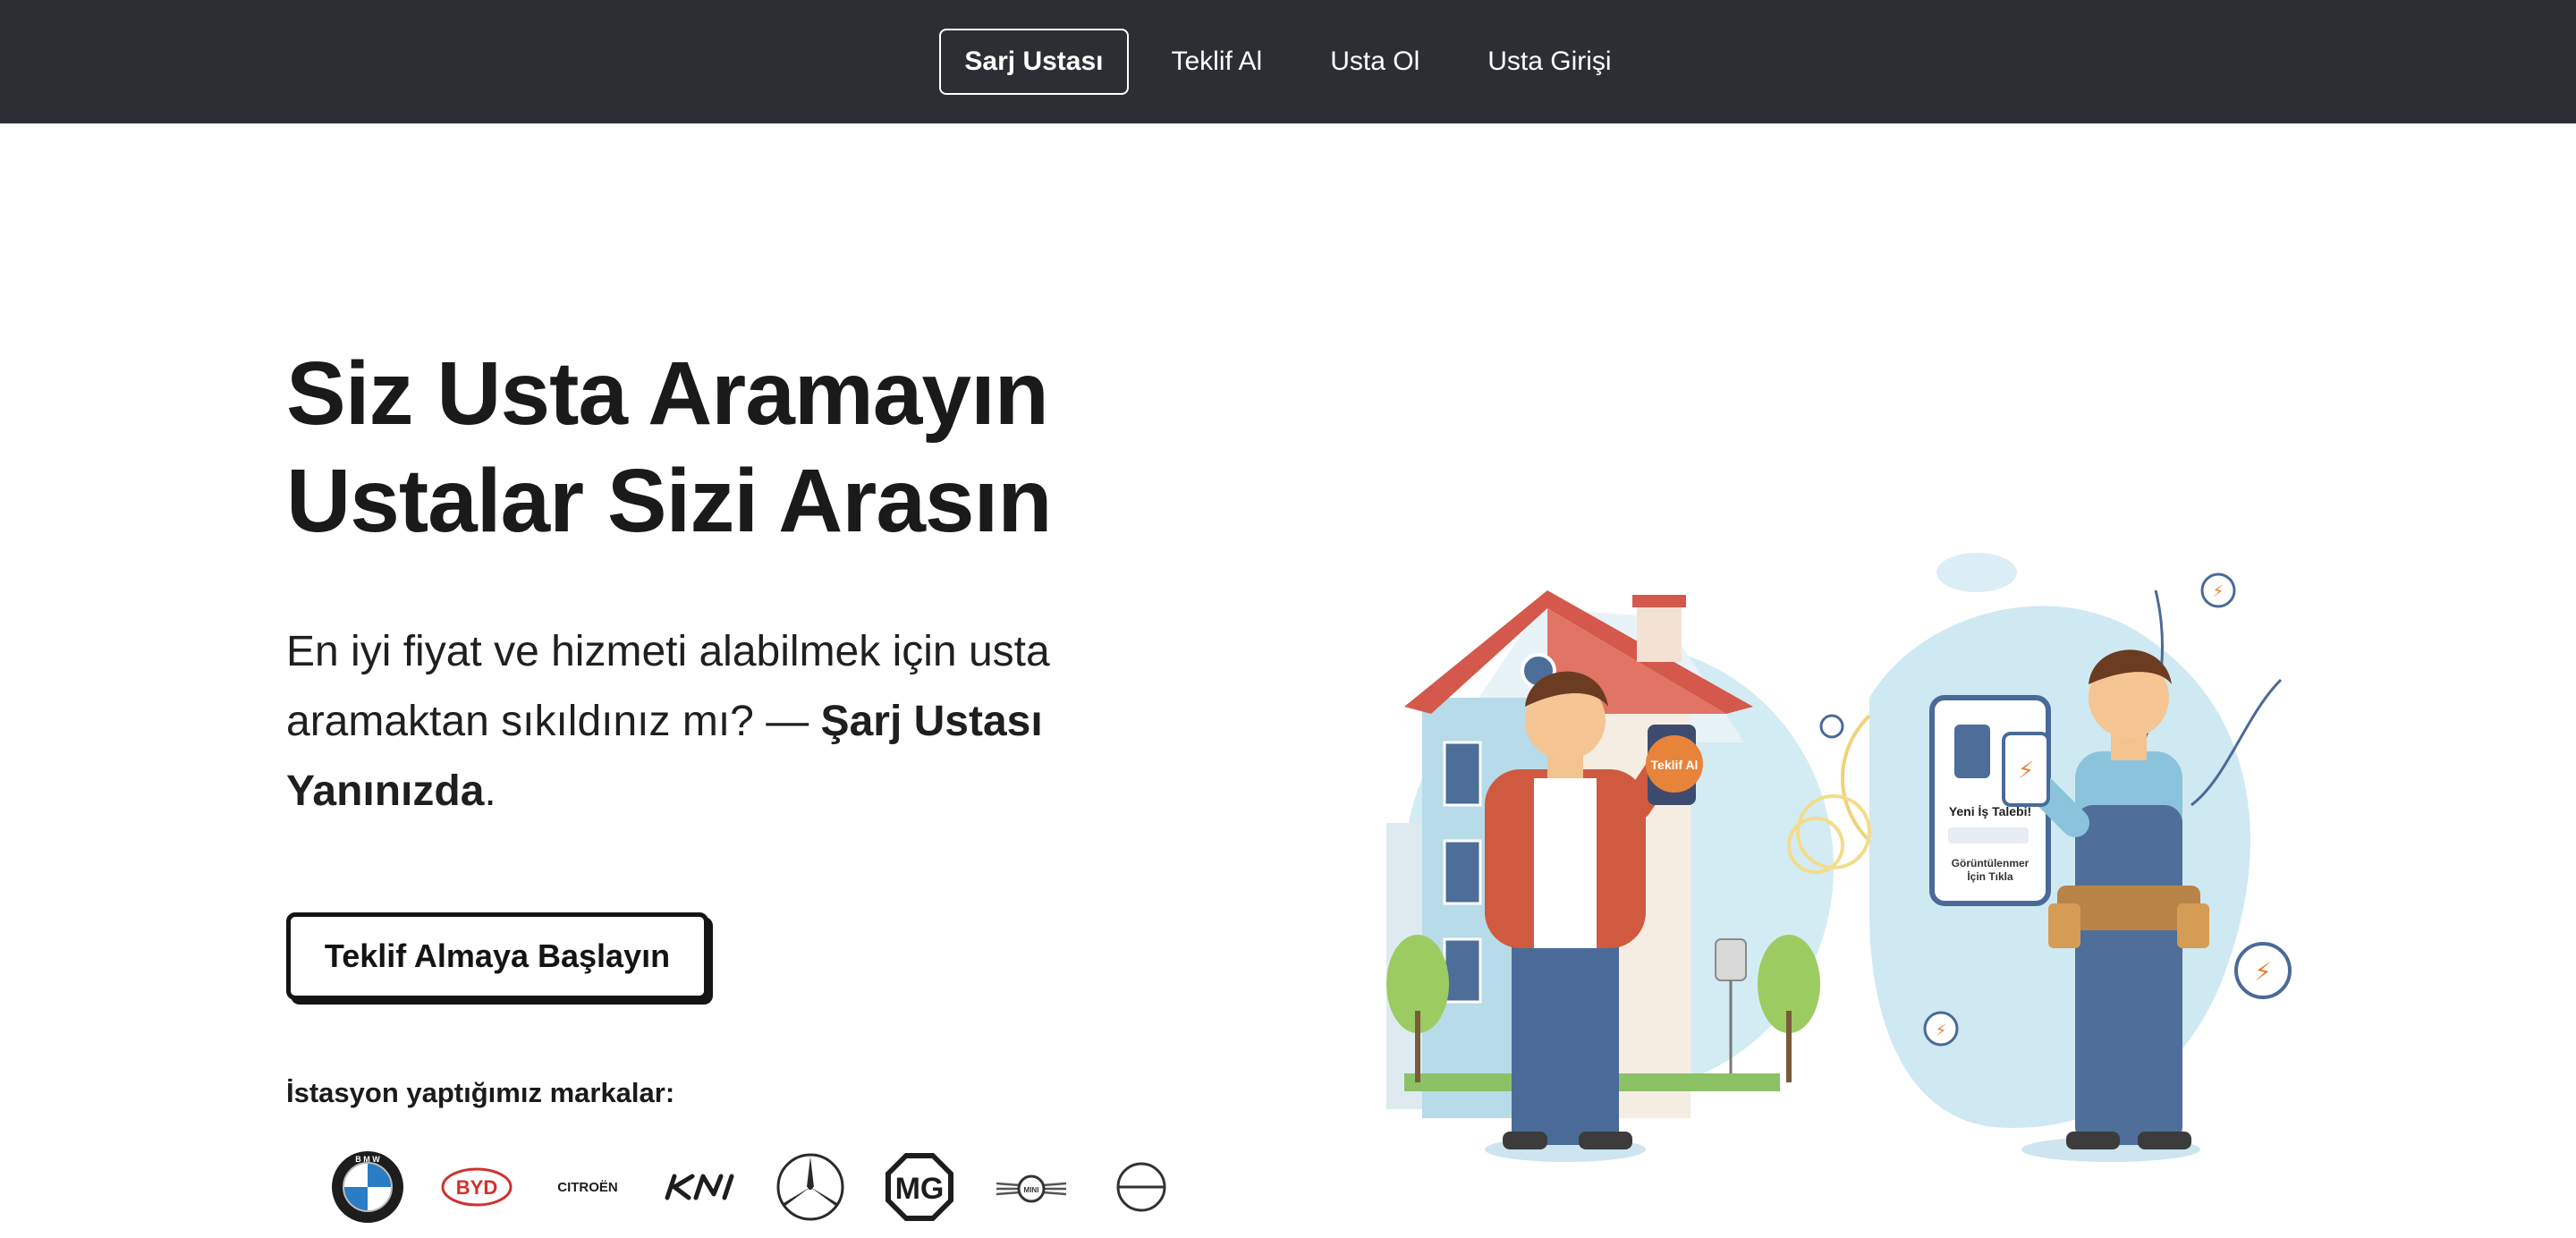 Image resolution: width=2576 pixels, height=1238 pixels. Describe the element at coordinates (1031, 1190) in the screenshot. I see `mini-logo-text: MINI` at that location.